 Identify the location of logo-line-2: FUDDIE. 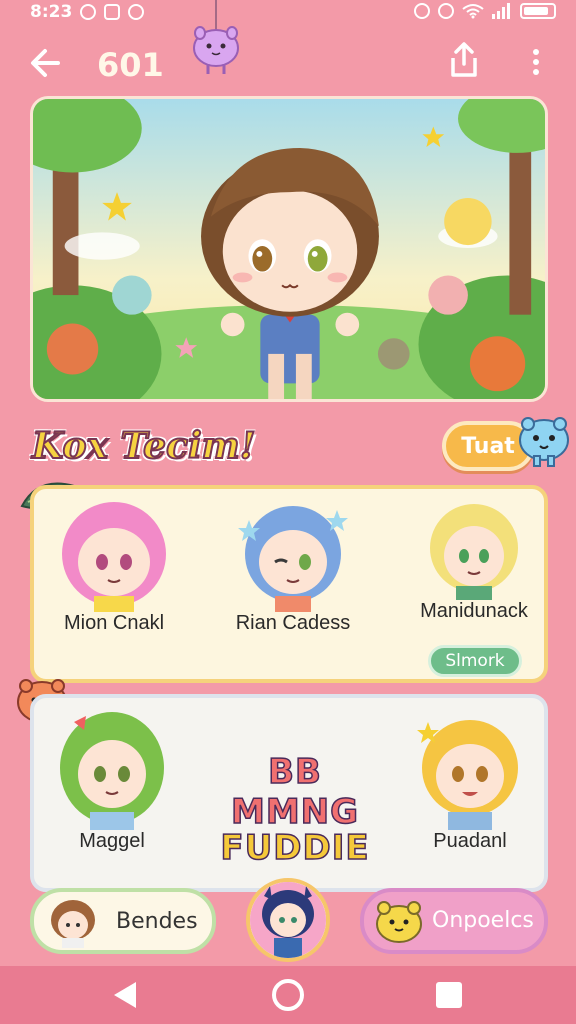
(295, 848).